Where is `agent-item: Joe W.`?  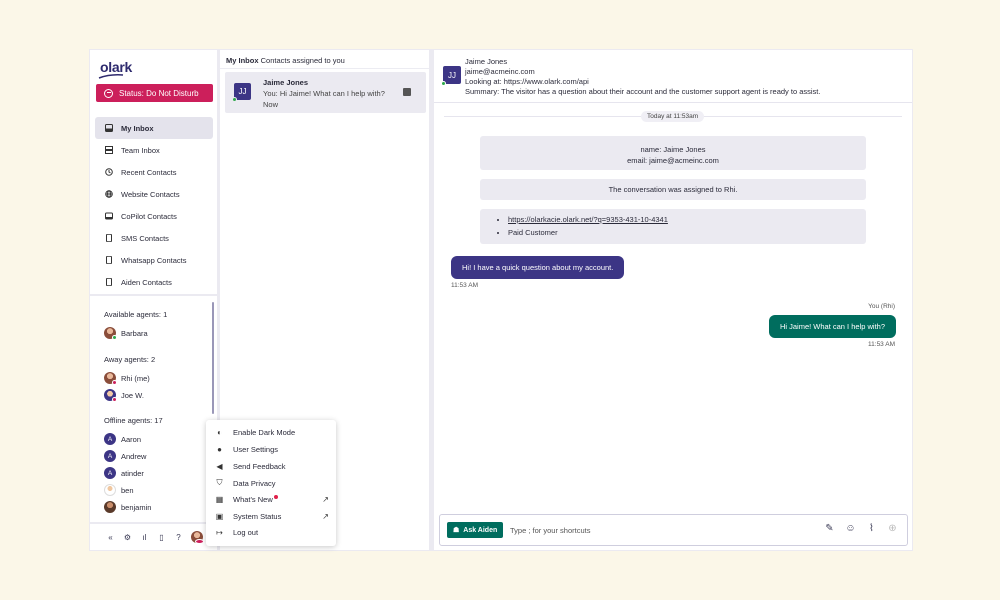
agent-item: Joe W. is located at coordinates (124, 395).